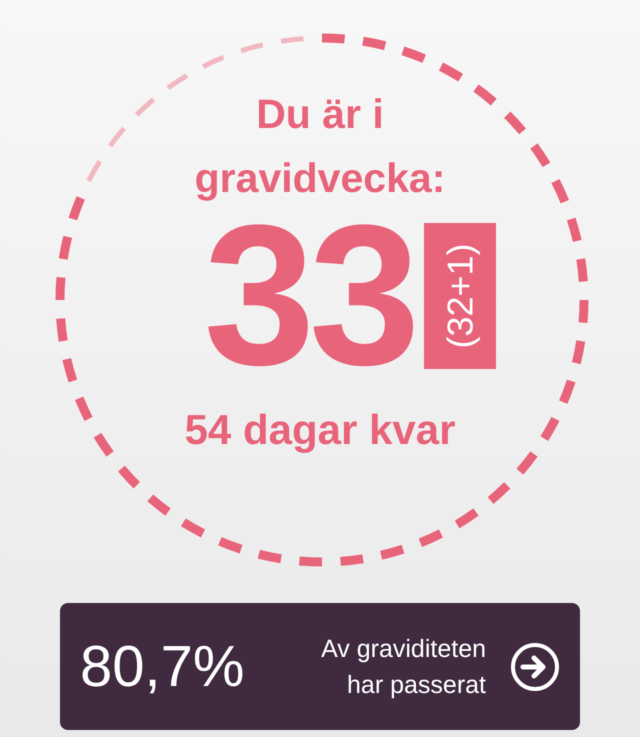  Describe the element at coordinates (320, 430) in the screenshot. I see `days-left-text: 54 dagar kvar` at that location.